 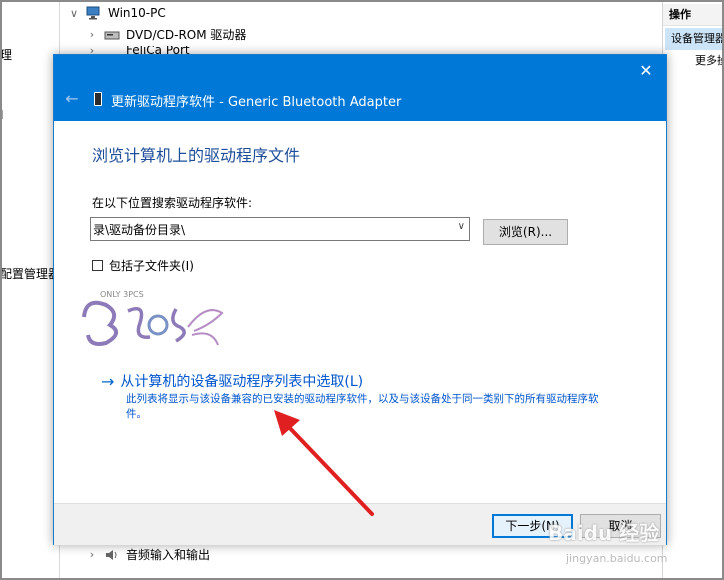 What do you see at coordinates (97, 265) in the screenshot?
I see `include-subfolders-checkbox` at bounding box center [97, 265].